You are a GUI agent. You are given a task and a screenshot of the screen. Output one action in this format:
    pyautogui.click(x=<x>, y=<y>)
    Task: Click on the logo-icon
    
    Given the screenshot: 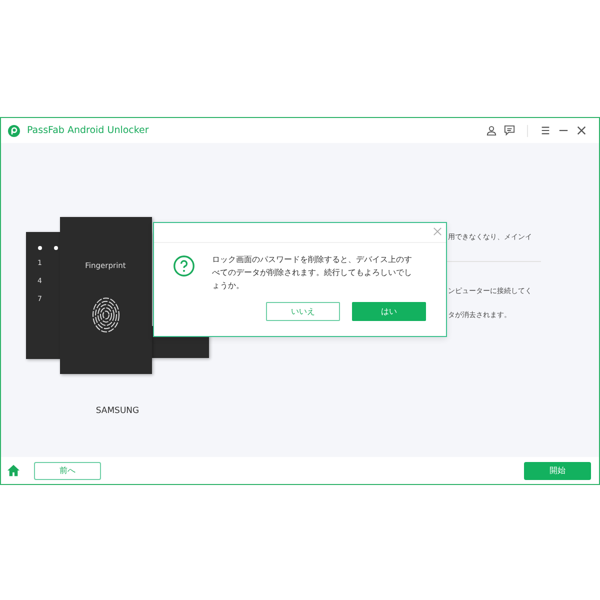 What is the action you would take?
    pyautogui.click(x=14, y=130)
    